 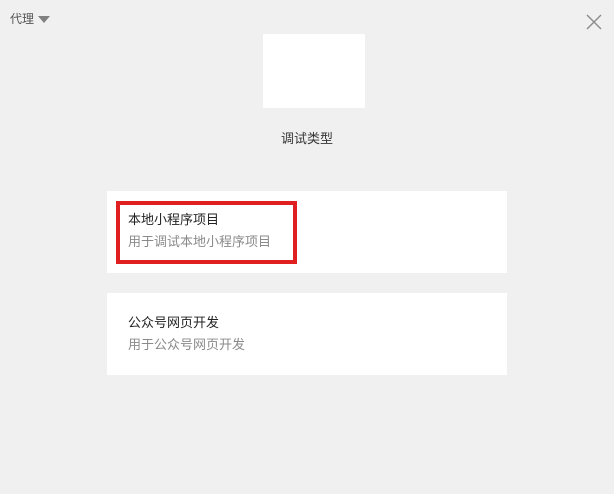 What do you see at coordinates (307, 232) in the screenshot?
I see `option-card-local-miniprogram: 本地小程序项目 用于调试本地小程序项目` at bounding box center [307, 232].